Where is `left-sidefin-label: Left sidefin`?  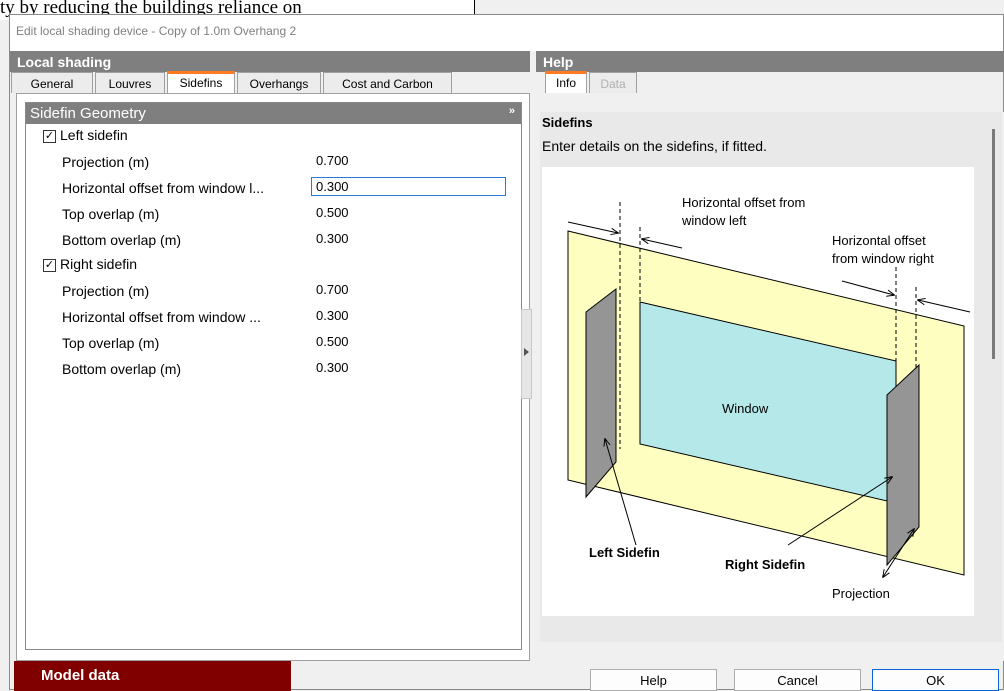 left-sidefin-label: Left sidefin is located at coordinates (94, 135).